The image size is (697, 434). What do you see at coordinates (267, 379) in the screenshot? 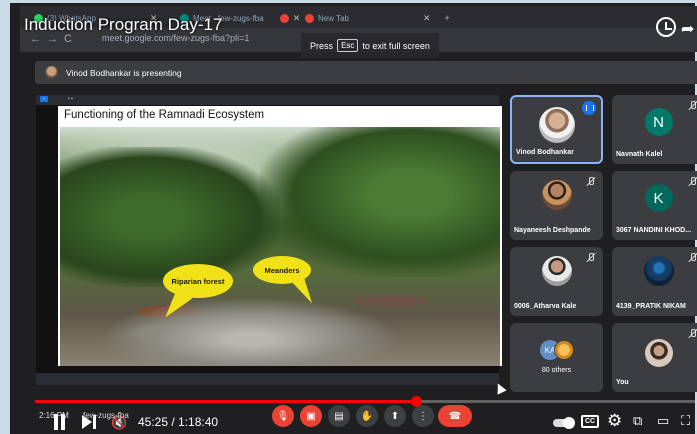
I see `shared-taskbar` at bounding box center [267, 379].